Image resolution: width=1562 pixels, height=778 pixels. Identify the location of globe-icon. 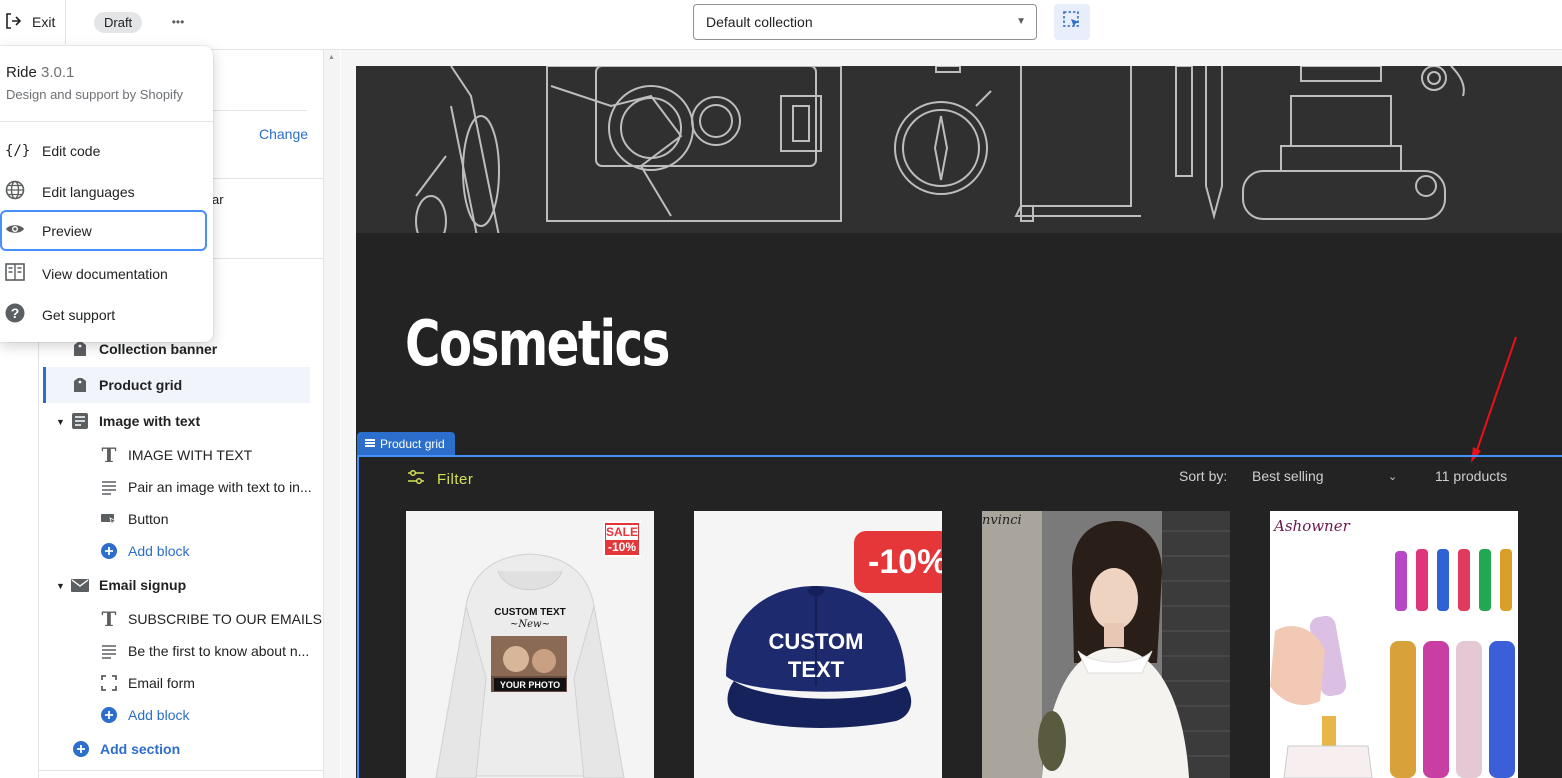
(16, 191).